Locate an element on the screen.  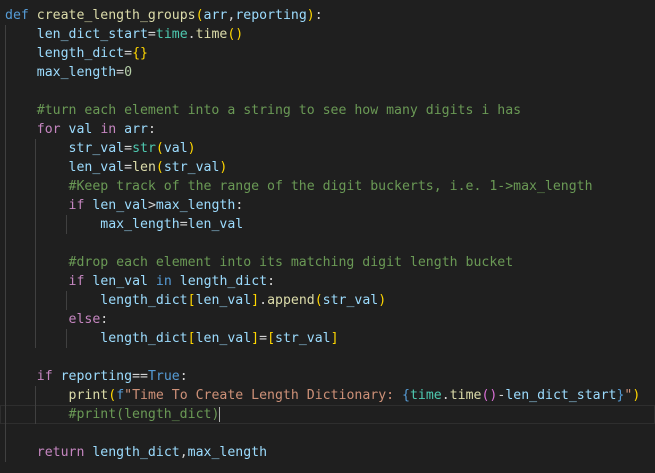
code-line: str_val=str(val) is located at coordinates (327, 148).